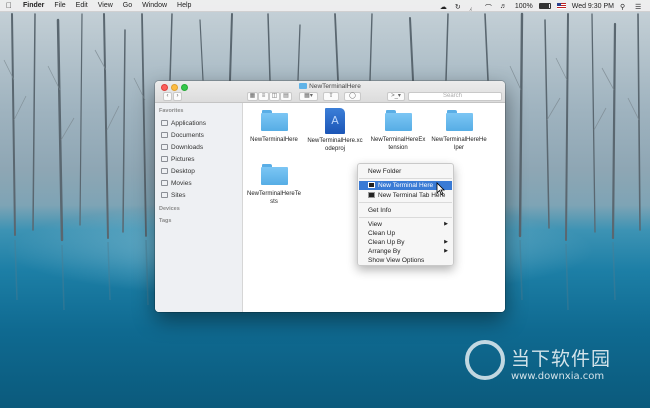 Image resolution: width=650 pixels, height=408 pixels. What do you see at coordinates (330, 86) in the screenshot?
I see `window-title: NewTerminalHere` at bounding box center [330, 86].